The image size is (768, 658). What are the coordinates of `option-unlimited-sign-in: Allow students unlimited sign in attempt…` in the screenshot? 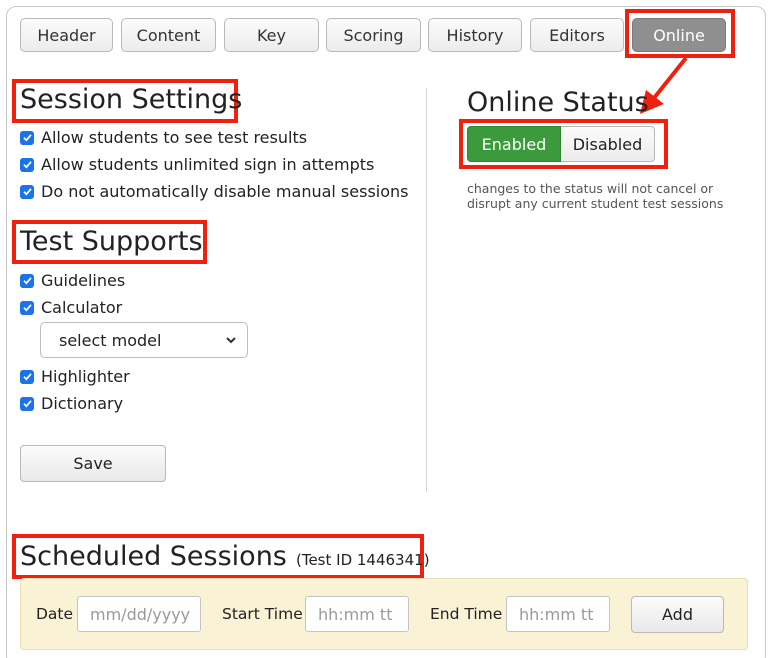 It's located at (197, 164).